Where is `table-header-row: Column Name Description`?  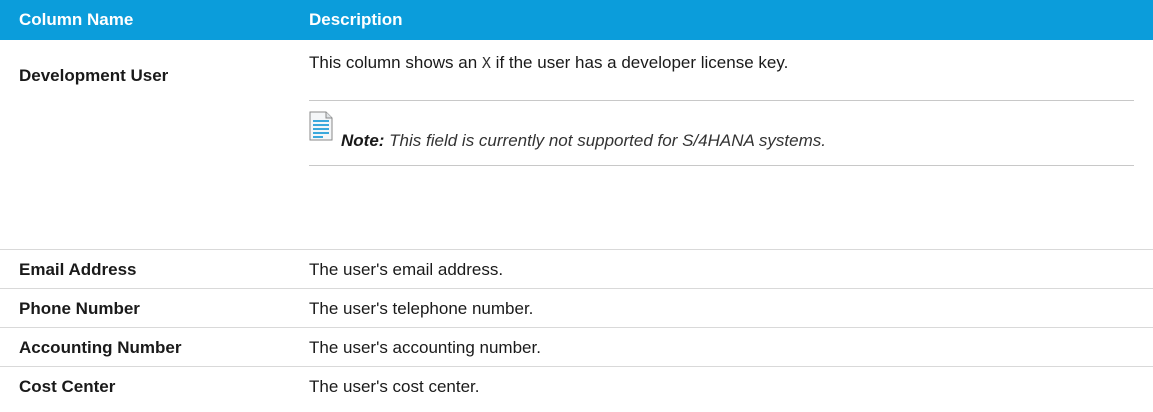
table-header-row: Column Name Description is located at coordinates (576, 20).